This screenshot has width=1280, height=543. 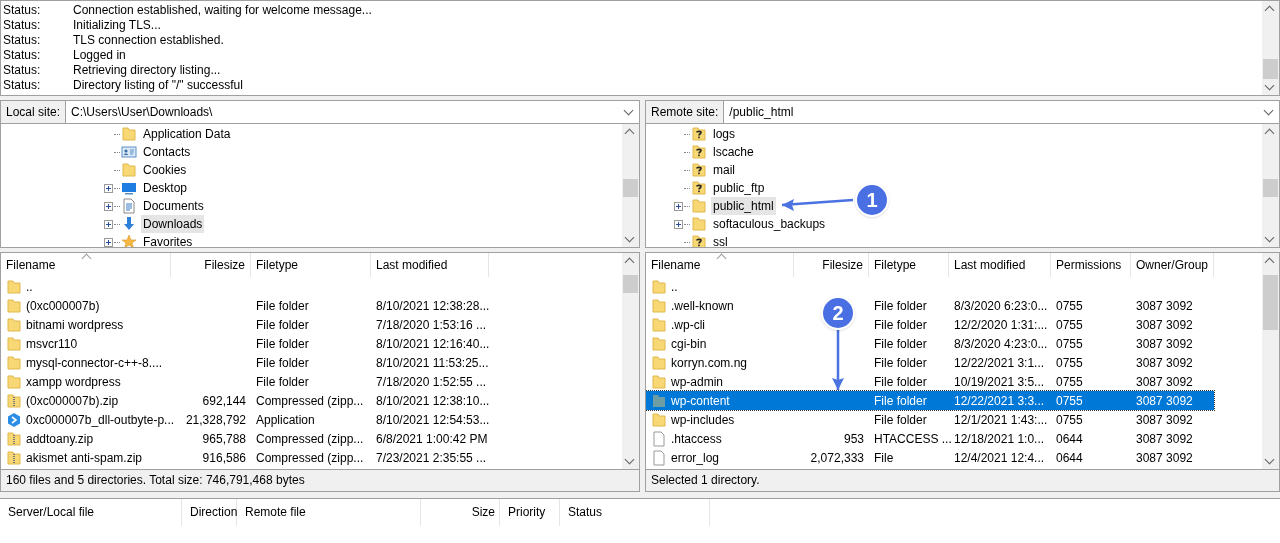 I want to click on log-message: TLS connection established., so click(x=148, y=40).